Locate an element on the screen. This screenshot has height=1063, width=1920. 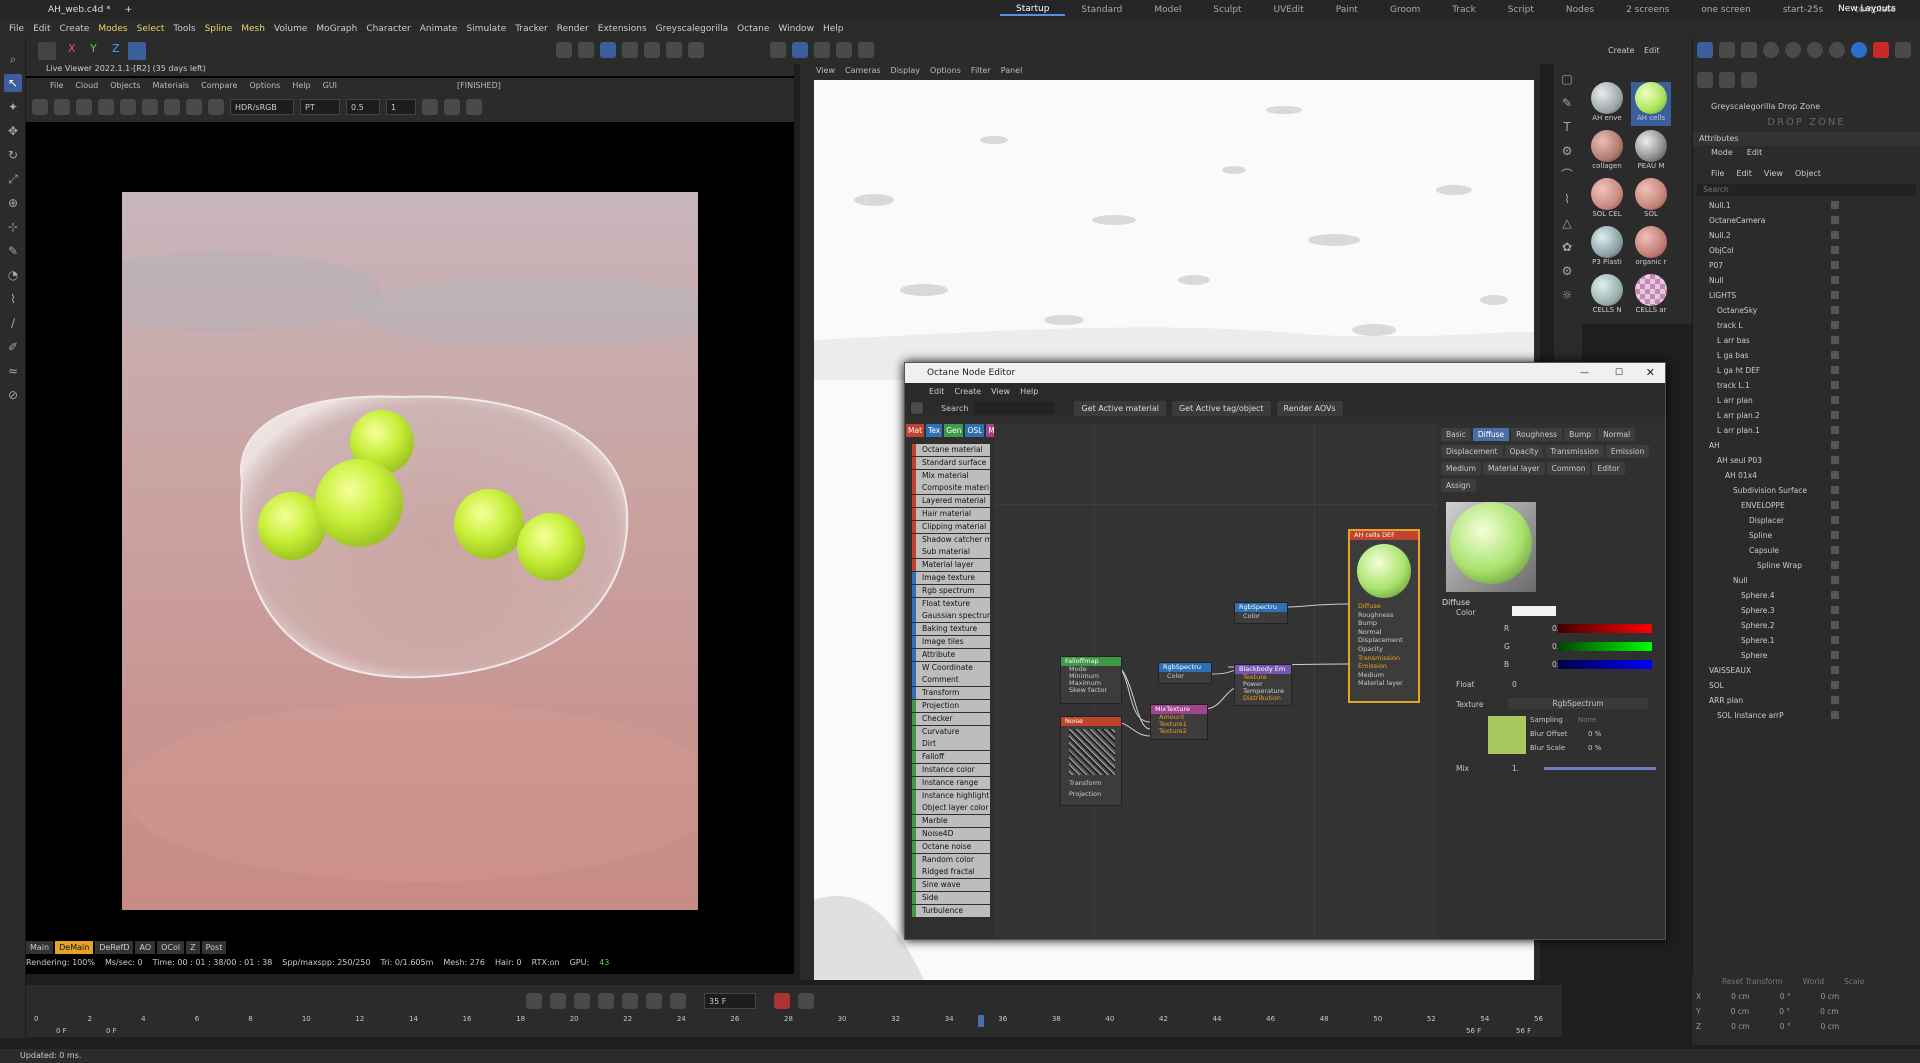
material-swatch: CELLS ar is located at coordinates (1651, 296).